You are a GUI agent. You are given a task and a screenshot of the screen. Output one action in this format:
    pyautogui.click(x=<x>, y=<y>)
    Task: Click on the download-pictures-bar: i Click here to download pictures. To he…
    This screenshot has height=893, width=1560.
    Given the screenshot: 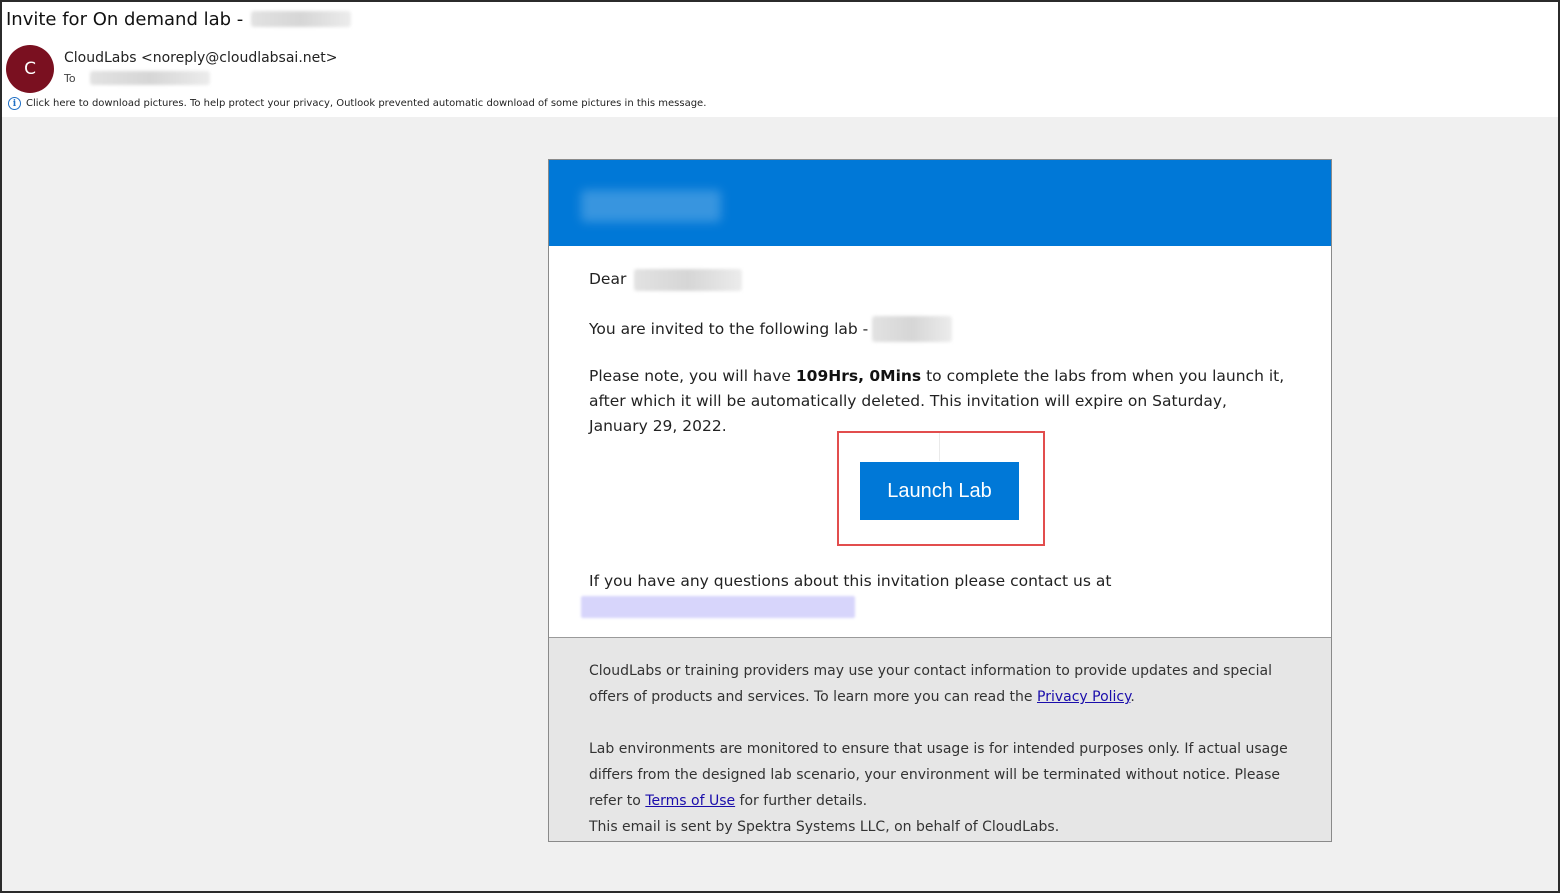 What is the action you would take?
    pyautogui.click(x=357, y=103)
    